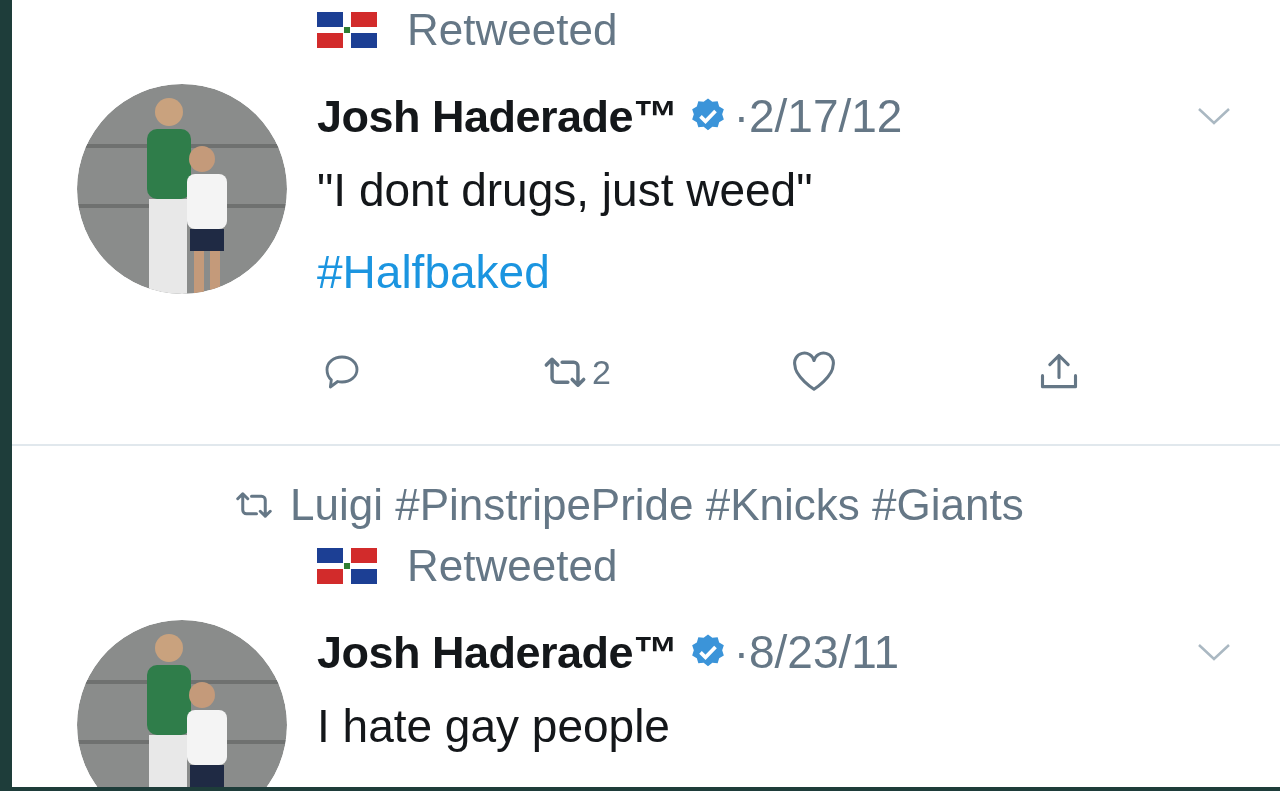 This screenshot has height=791, width=1280. What do you see at coordinates (813, 372) in the screenshot?
I see `heart-icon` at bounding box center [813, 372].